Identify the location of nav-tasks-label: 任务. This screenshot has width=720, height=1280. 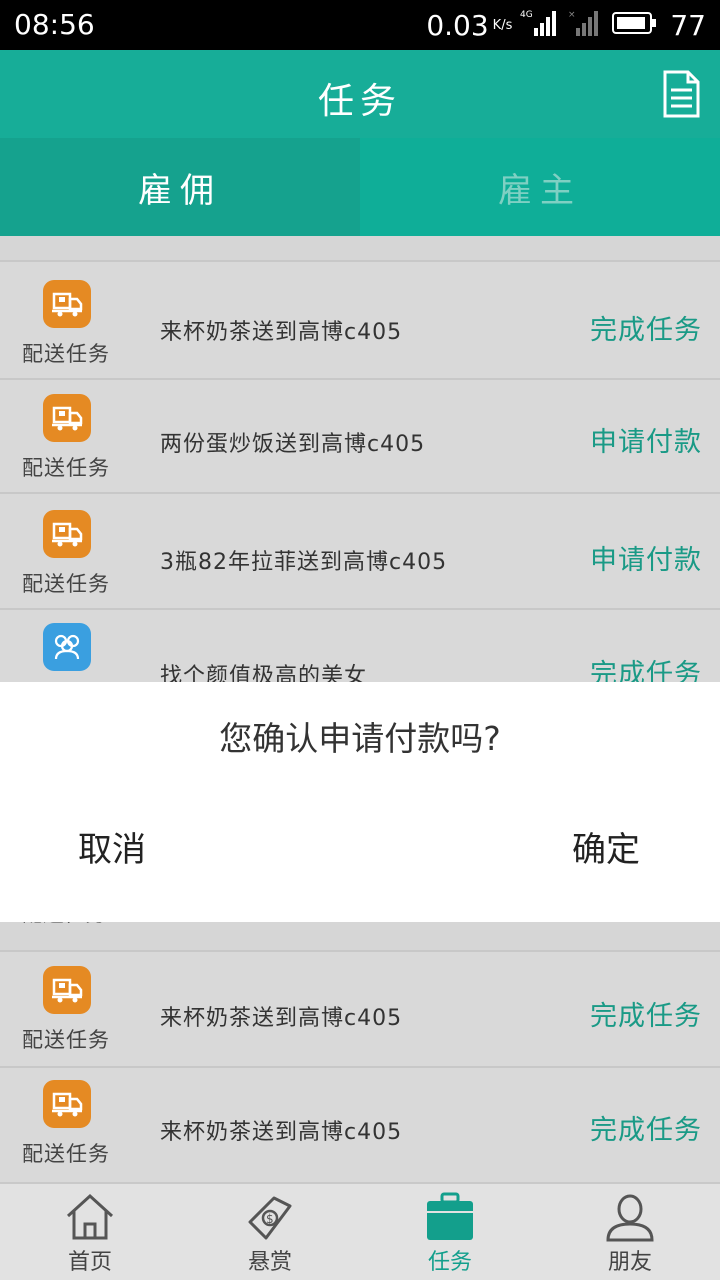
(449, 1262).